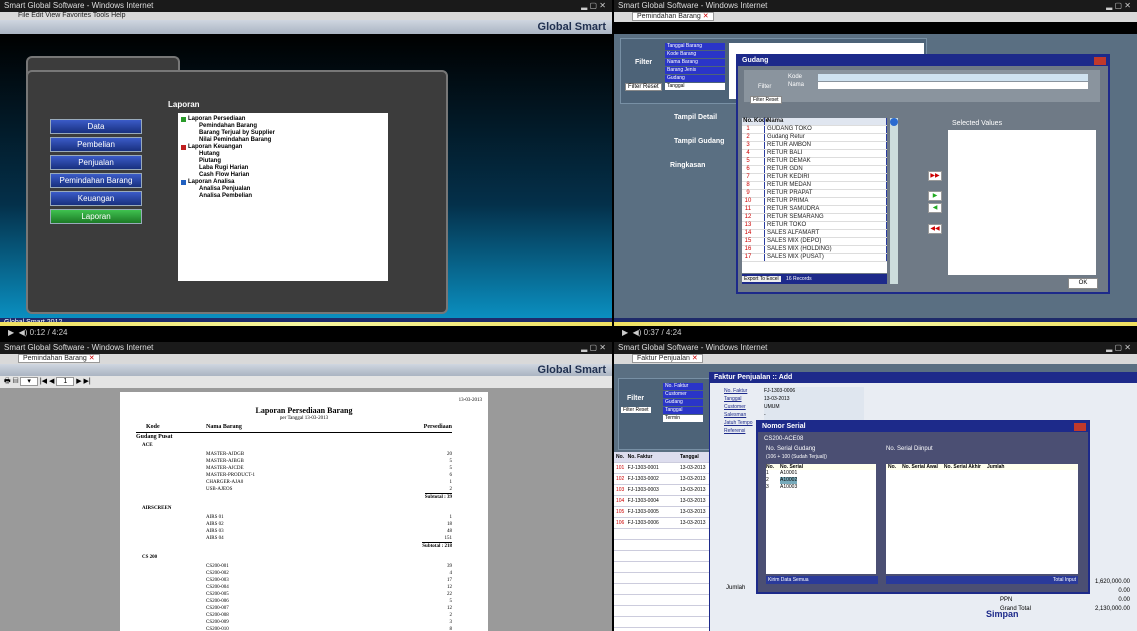  What do you see at coordinates (283, 182) in the screenshot?
I see `tree-group: Laporan Analisa` at bounding box center [283, 182].